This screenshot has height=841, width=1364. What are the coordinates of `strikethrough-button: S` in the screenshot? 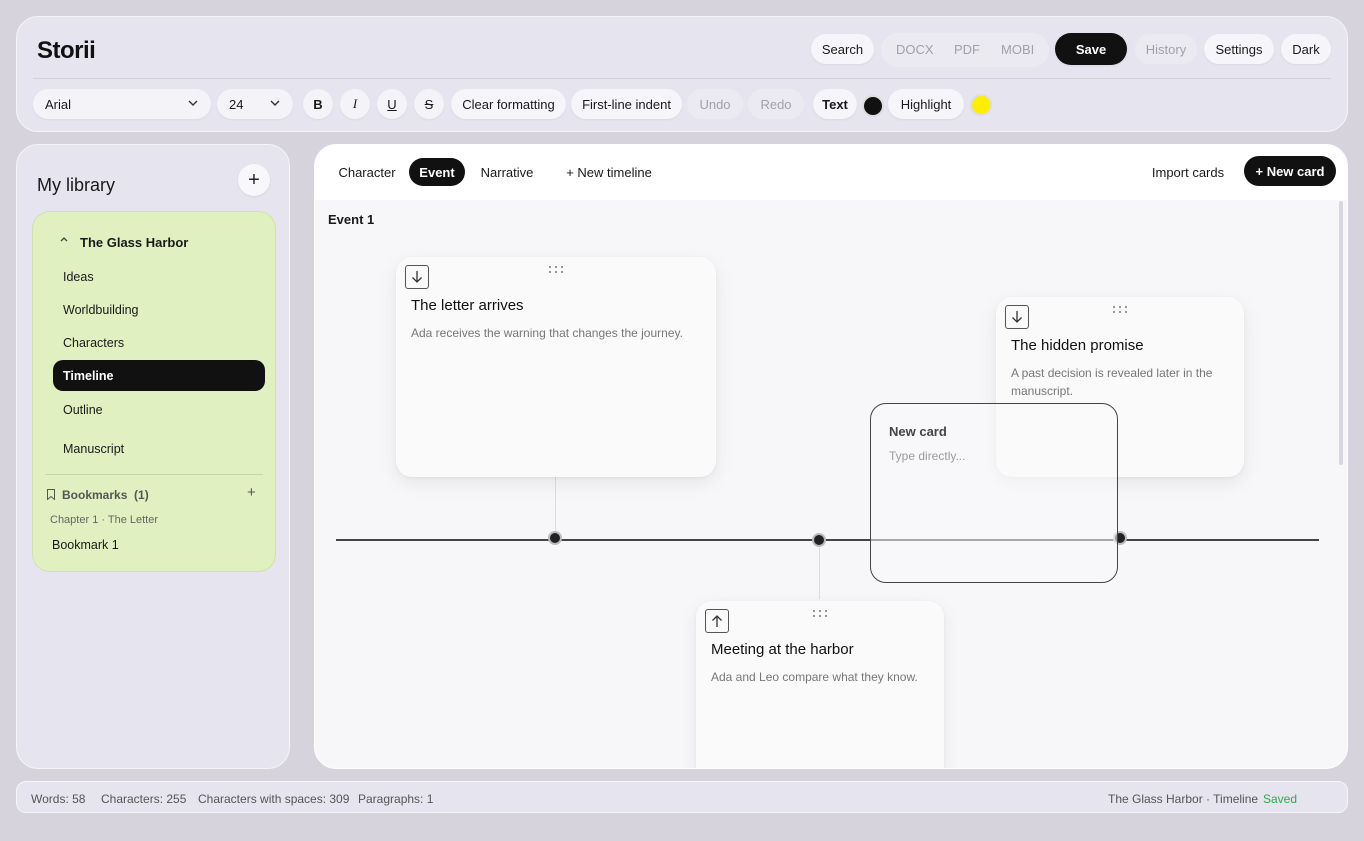 It's located at (429, 104).